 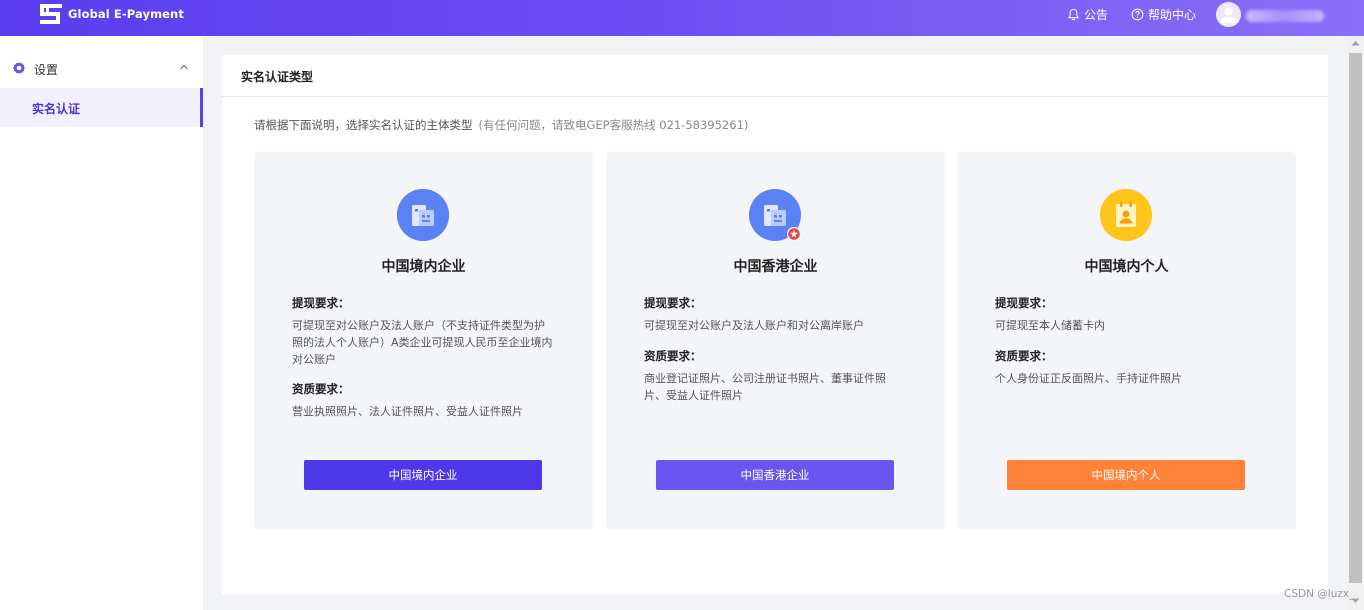 What do you see at coordinates (1096, 15) in the screenshot?
I see `notice-label: 公告` at bounding box center [1096, 15].